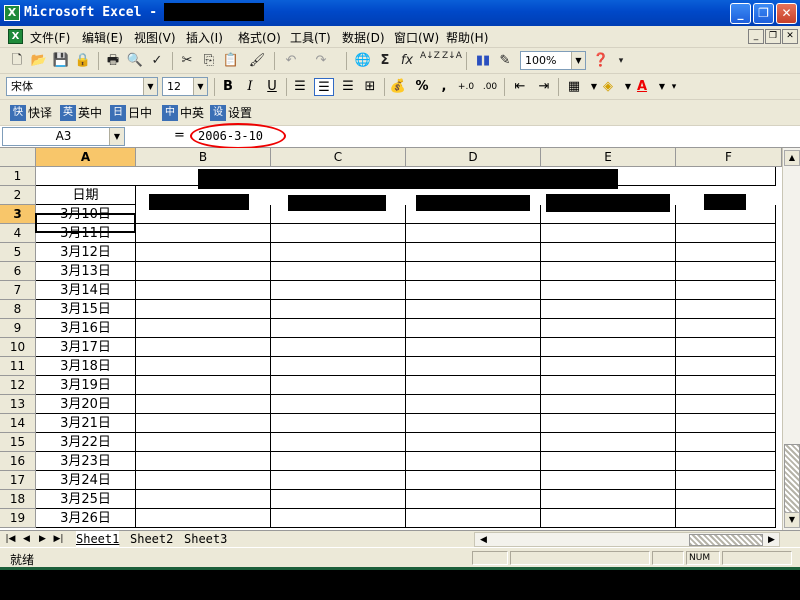 Image resolution: width=800 pixels, height=600 pixels. Describe the element at coordinates (10, 539) in the screenshot. I see `first-sheet-icon: |◀` at that location.